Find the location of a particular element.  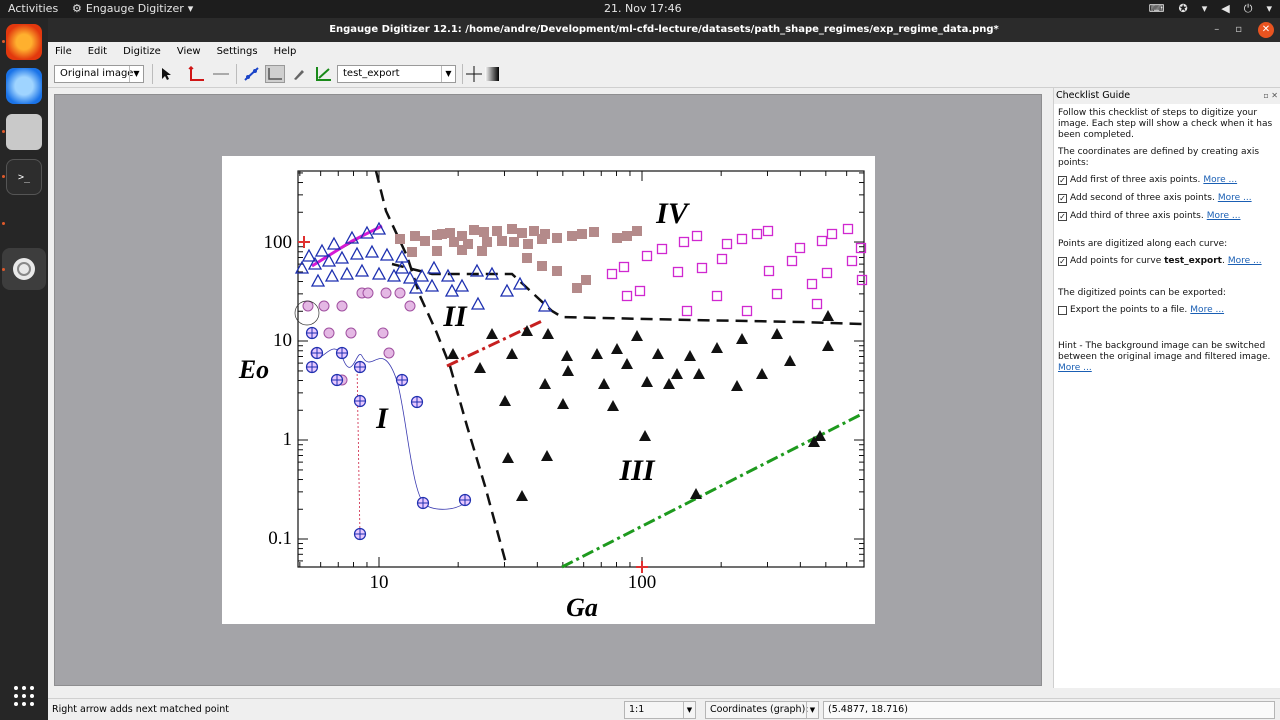

thunderbird-icon is located at coordinates (24, 86).